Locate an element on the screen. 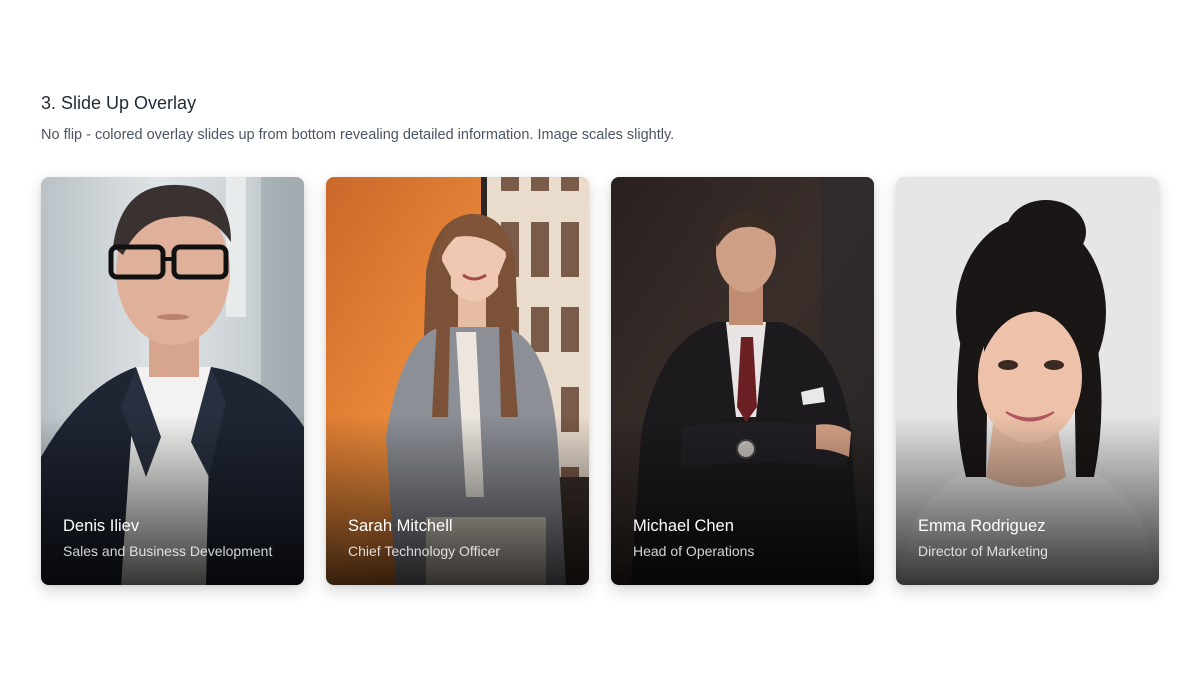 Image resolution: width=1200 pixels, height=675 pixels. card-role: Director of Marketing is located at coordinates (983, 551).